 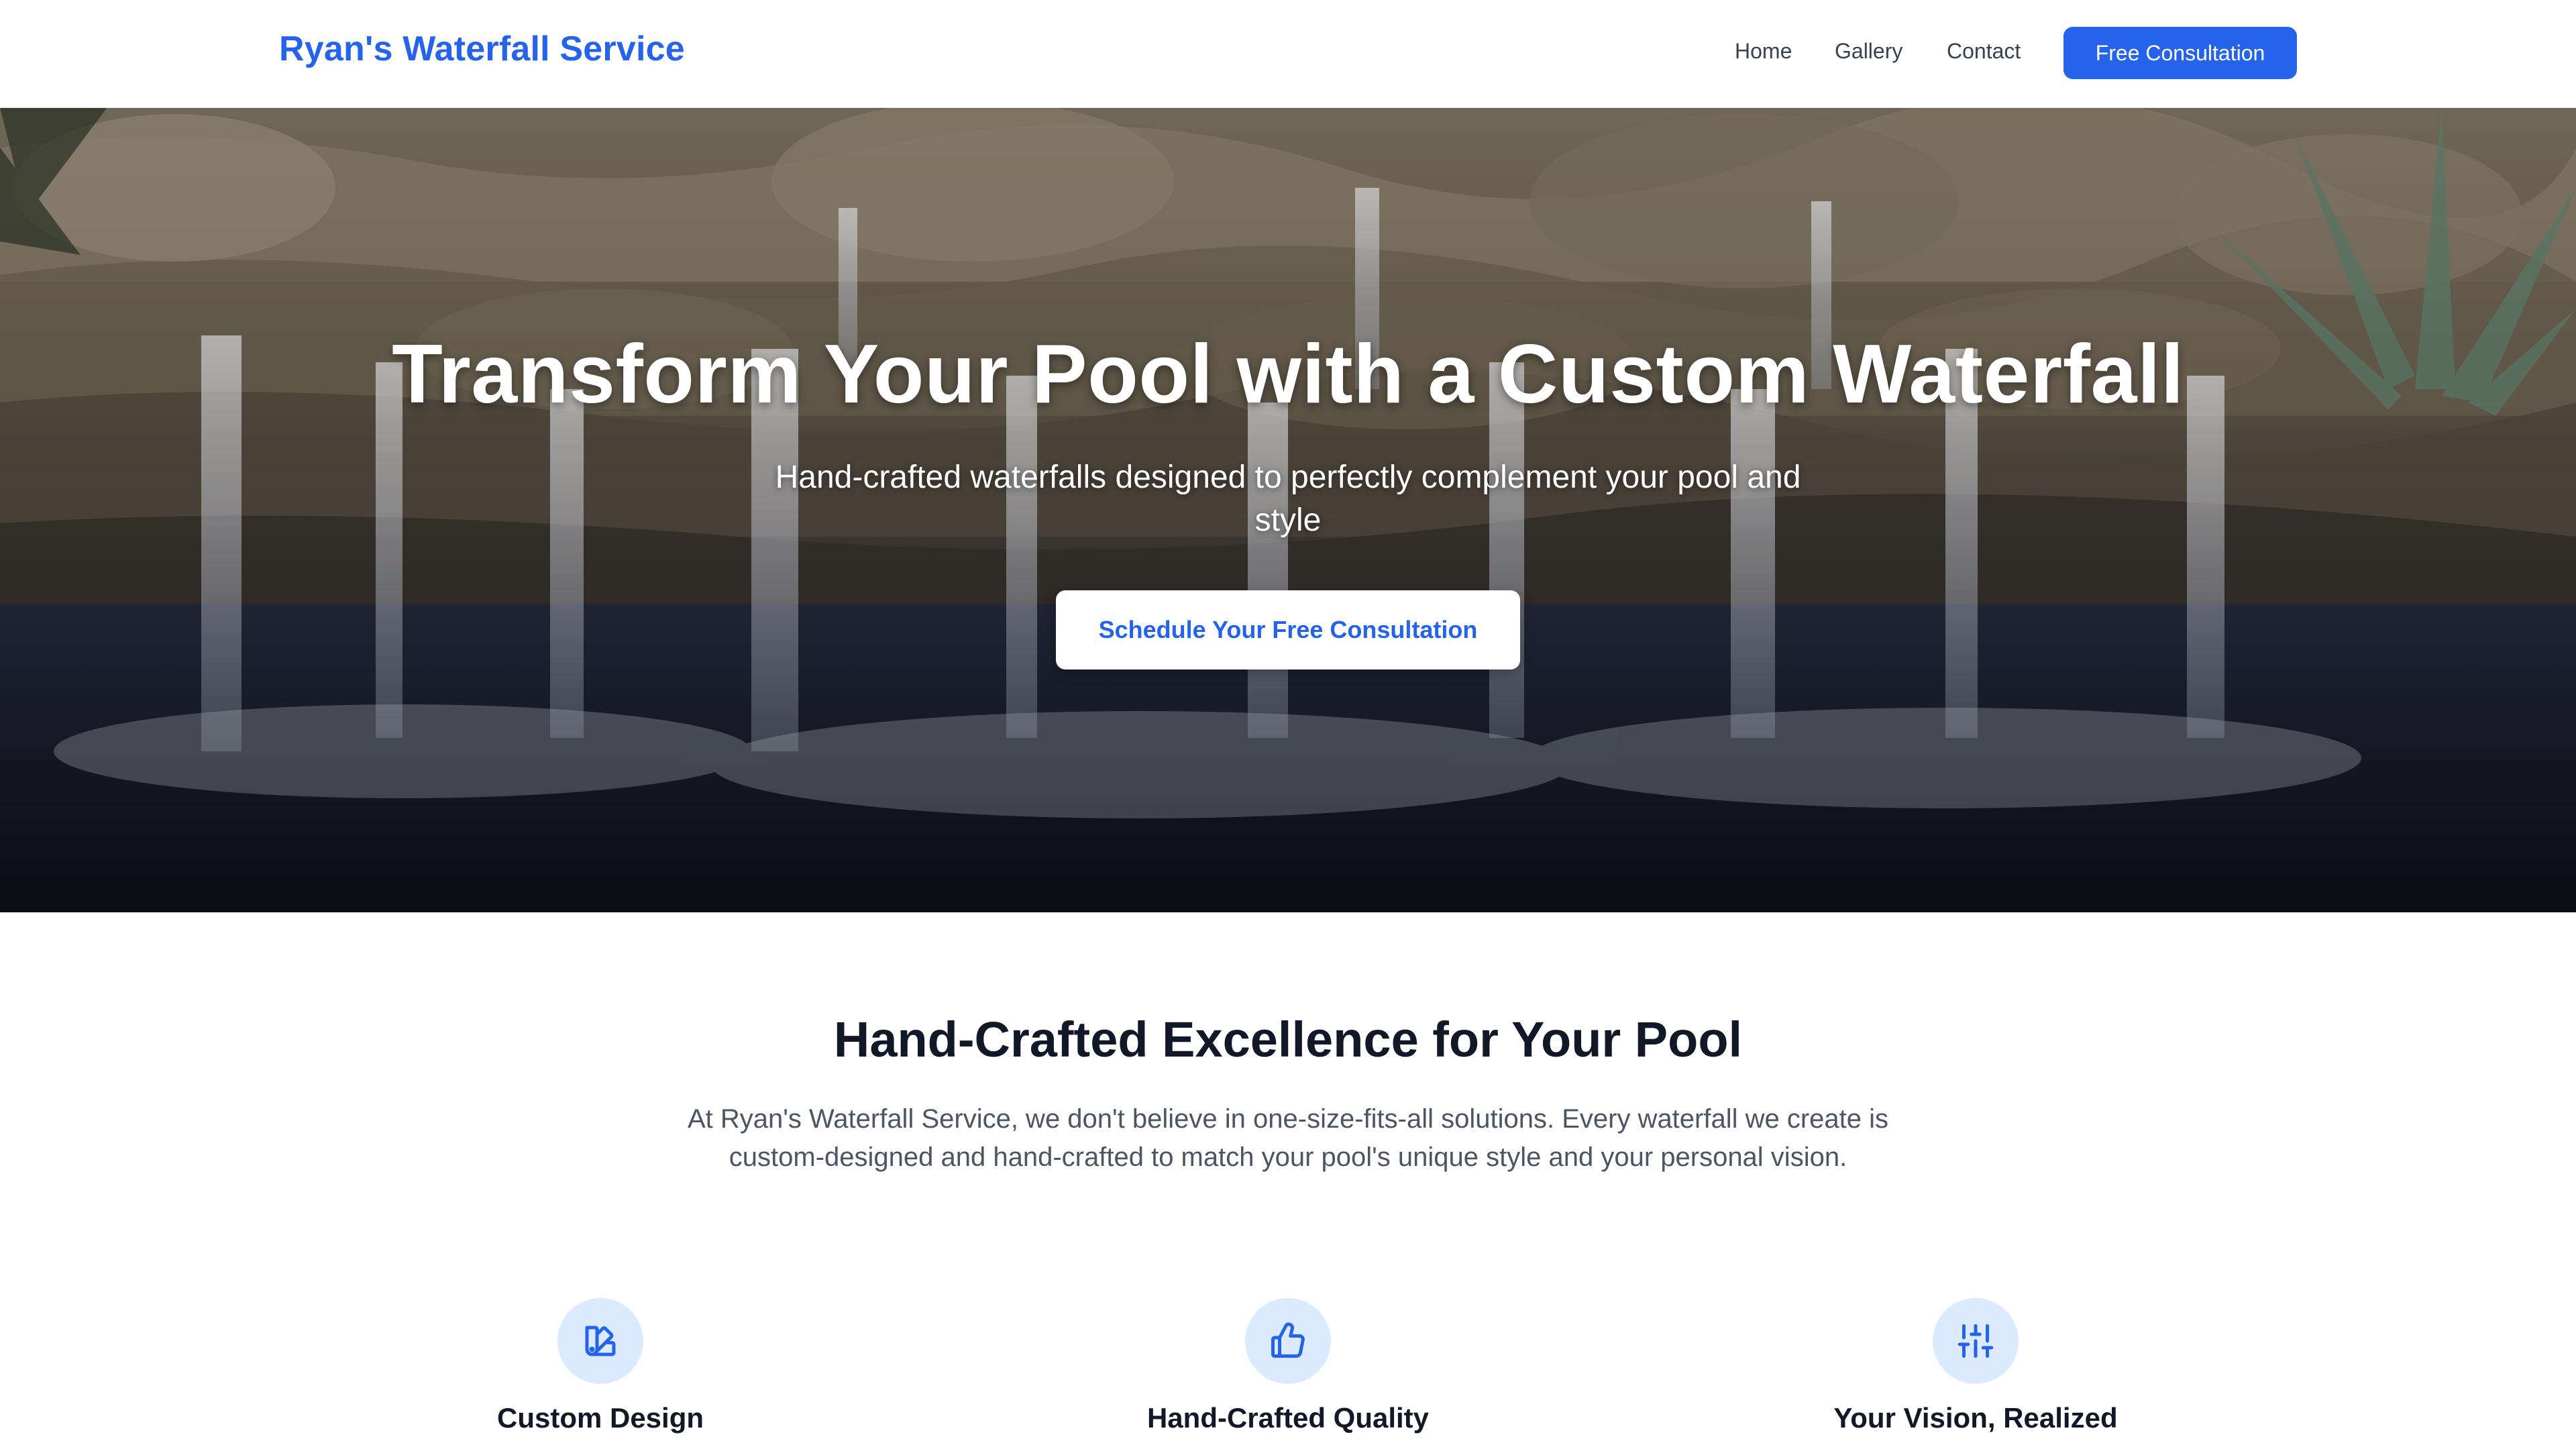 What do you see at coordinates (2180, 53) in the screenshot?
I see `free-consultation-button: Free Consultation` at bounding box center [2180, 53].